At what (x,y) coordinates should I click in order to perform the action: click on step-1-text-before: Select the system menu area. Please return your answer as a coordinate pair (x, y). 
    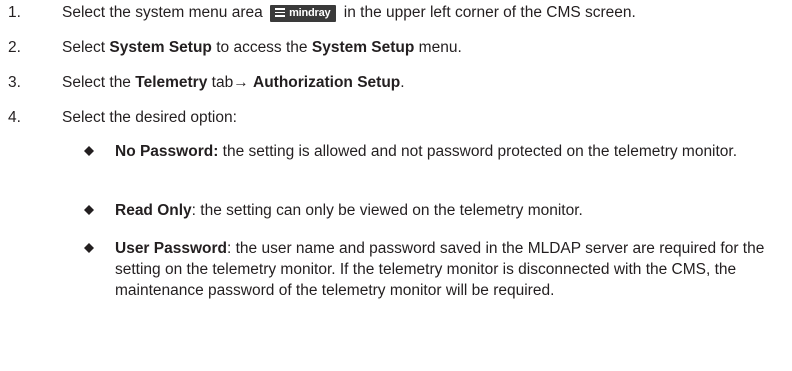
    Looking at the image, I should click on (162, 12).